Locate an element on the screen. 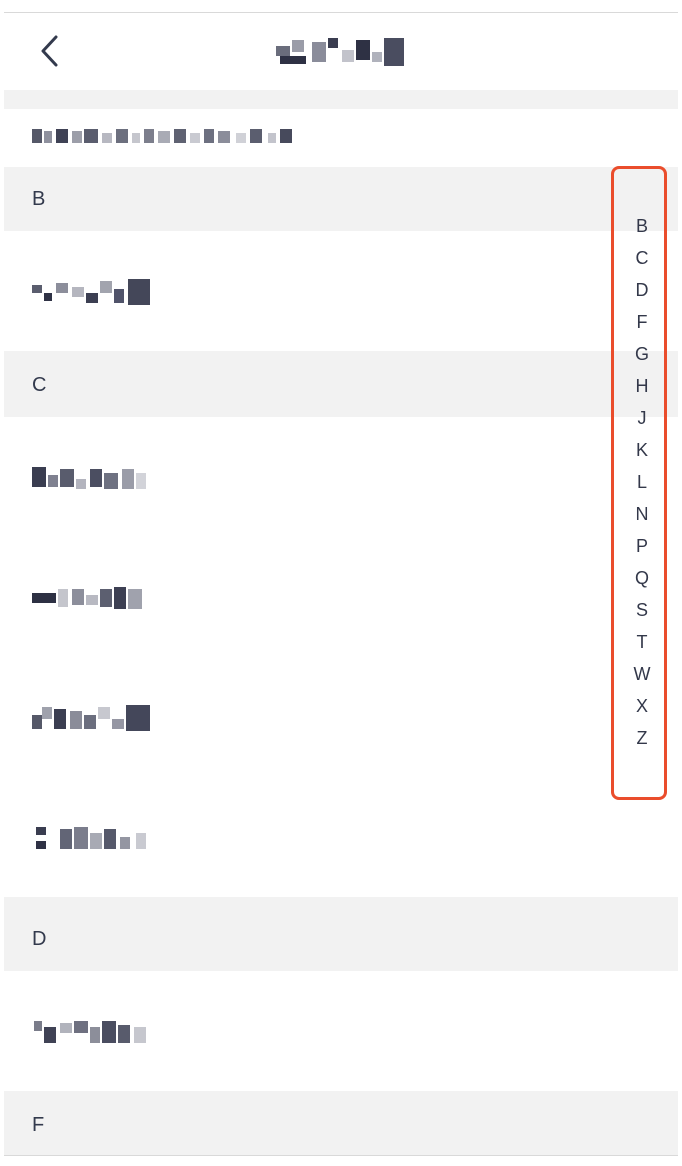  index-letter-j: J is located at coordinates (642, 418).